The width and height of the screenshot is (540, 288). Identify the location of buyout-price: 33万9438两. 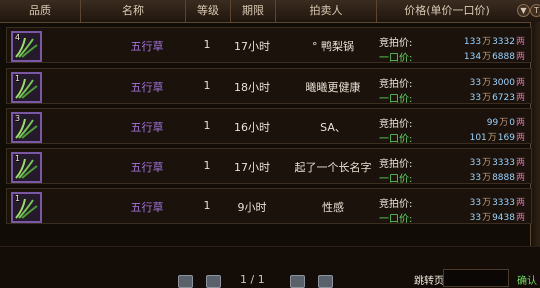
(481, 216).